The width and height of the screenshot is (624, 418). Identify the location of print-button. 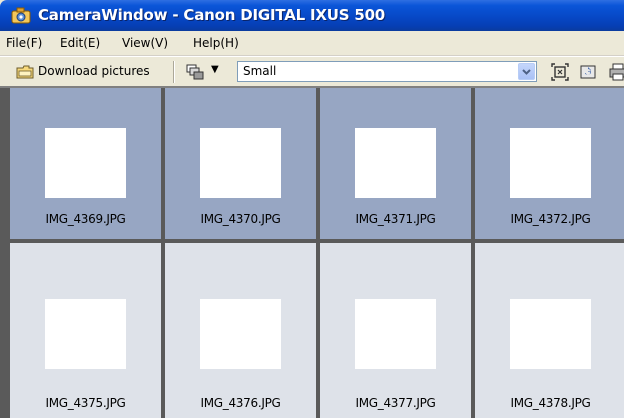
(615, 72).